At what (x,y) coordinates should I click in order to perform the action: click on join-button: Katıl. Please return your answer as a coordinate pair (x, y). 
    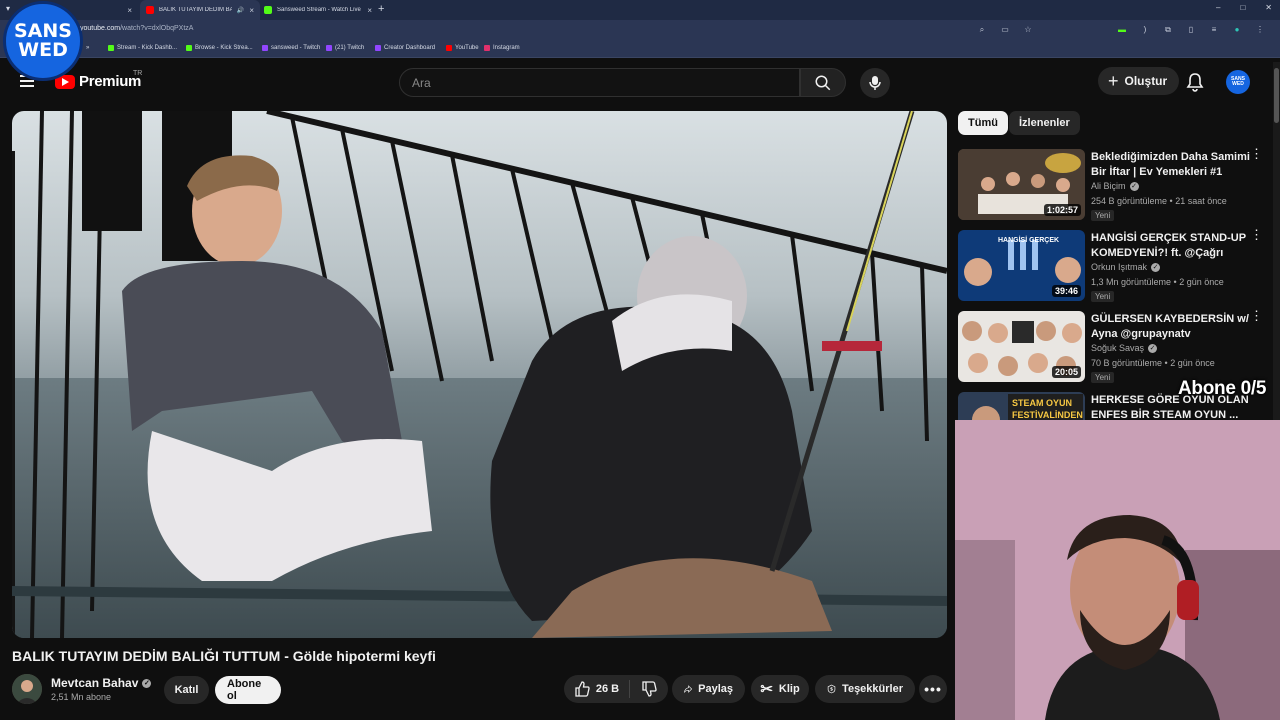
    Looking at the image, I should click on (186, 690).